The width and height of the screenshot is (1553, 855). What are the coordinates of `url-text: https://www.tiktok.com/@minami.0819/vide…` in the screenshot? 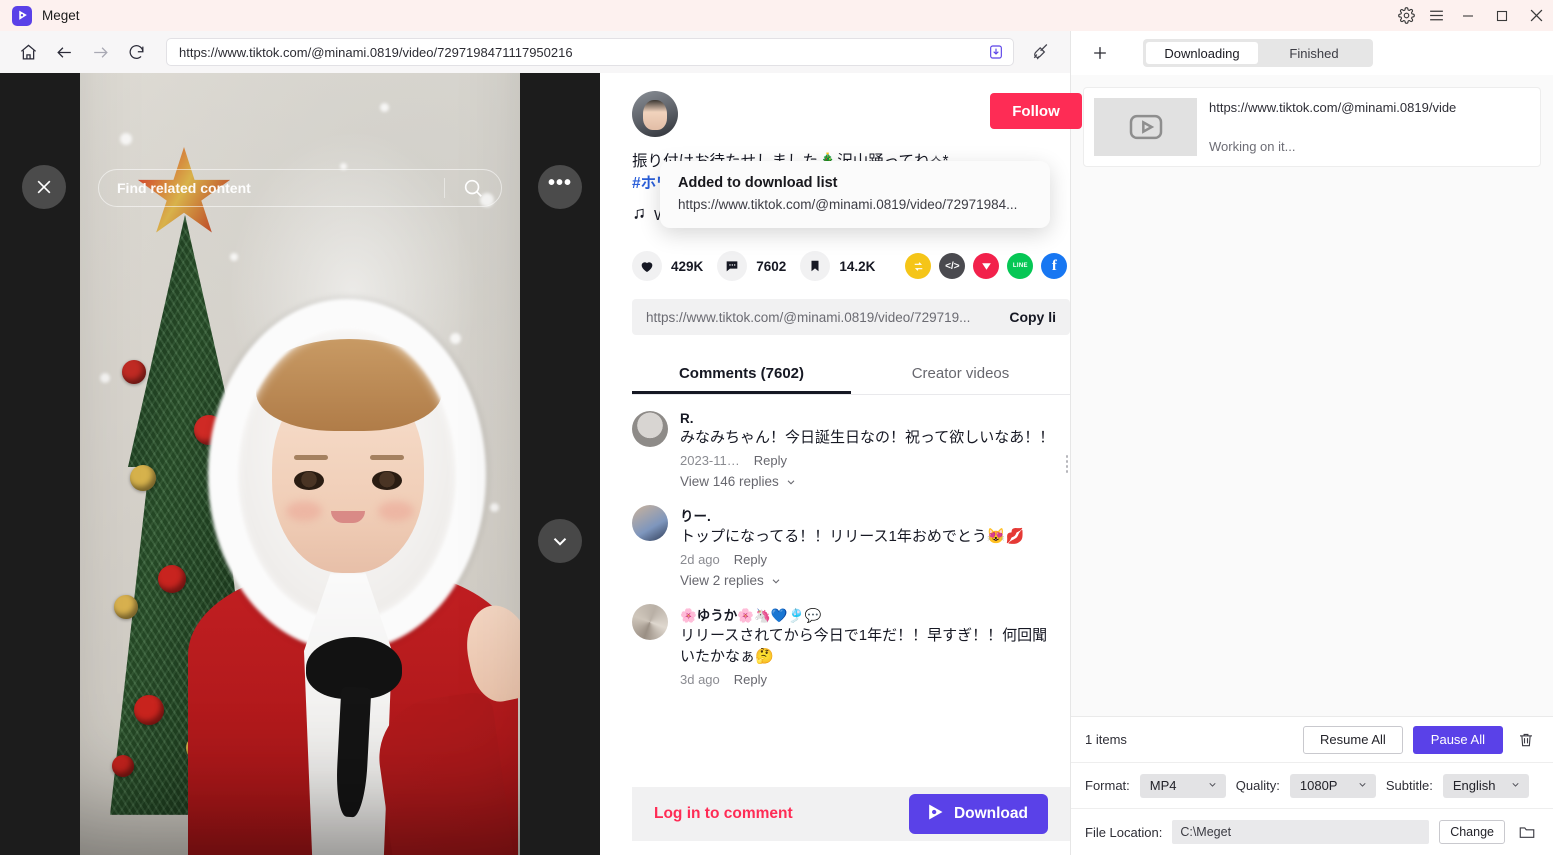 It's located at (582, 52).